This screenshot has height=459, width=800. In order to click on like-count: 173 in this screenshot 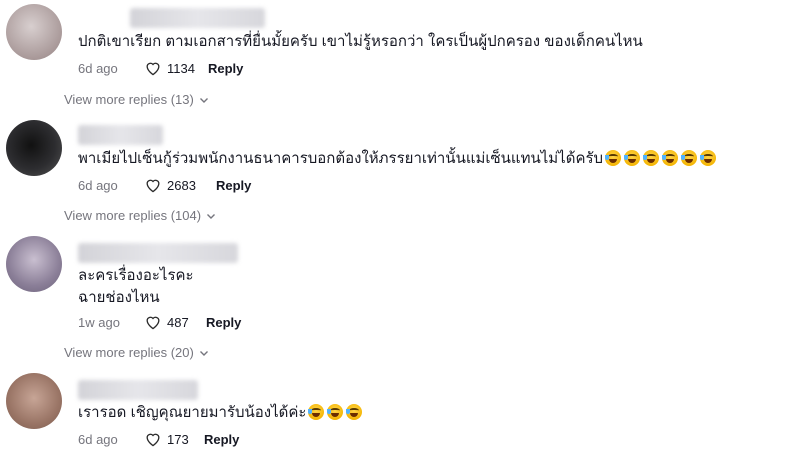, I will do `click(178, 439)`.